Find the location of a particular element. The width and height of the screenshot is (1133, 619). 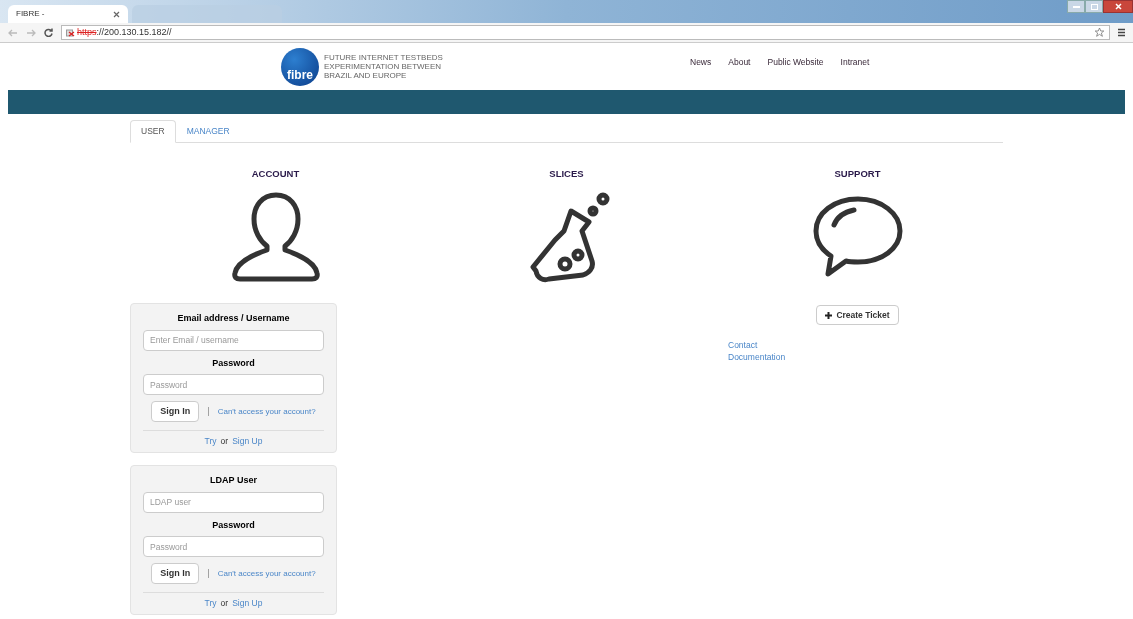

logo-word: fibre is located at coordinates (300, 74).